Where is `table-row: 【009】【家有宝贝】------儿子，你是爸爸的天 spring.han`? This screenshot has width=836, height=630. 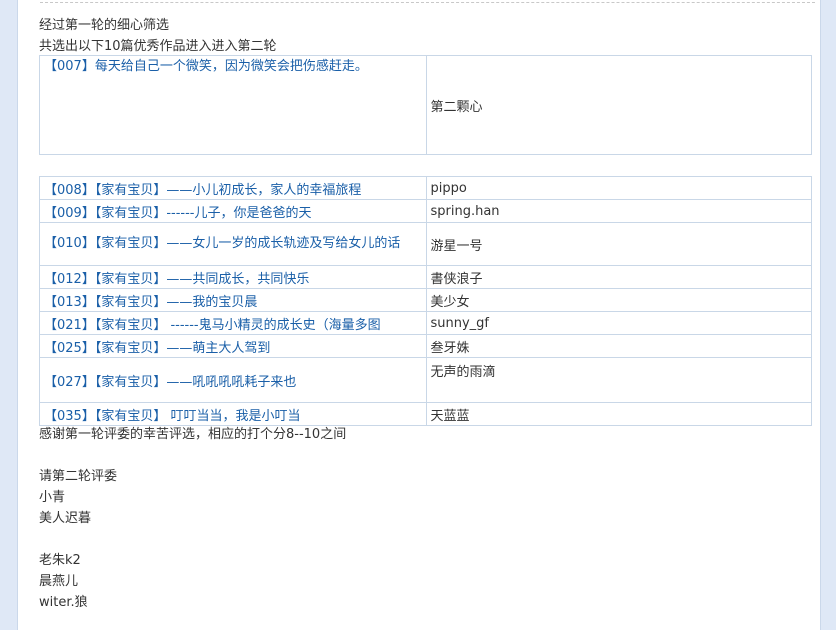 table-row: 【009】【家有宝贝】------儿子，你是爸爸的天 spring.han is located at coordinates (425, 211).